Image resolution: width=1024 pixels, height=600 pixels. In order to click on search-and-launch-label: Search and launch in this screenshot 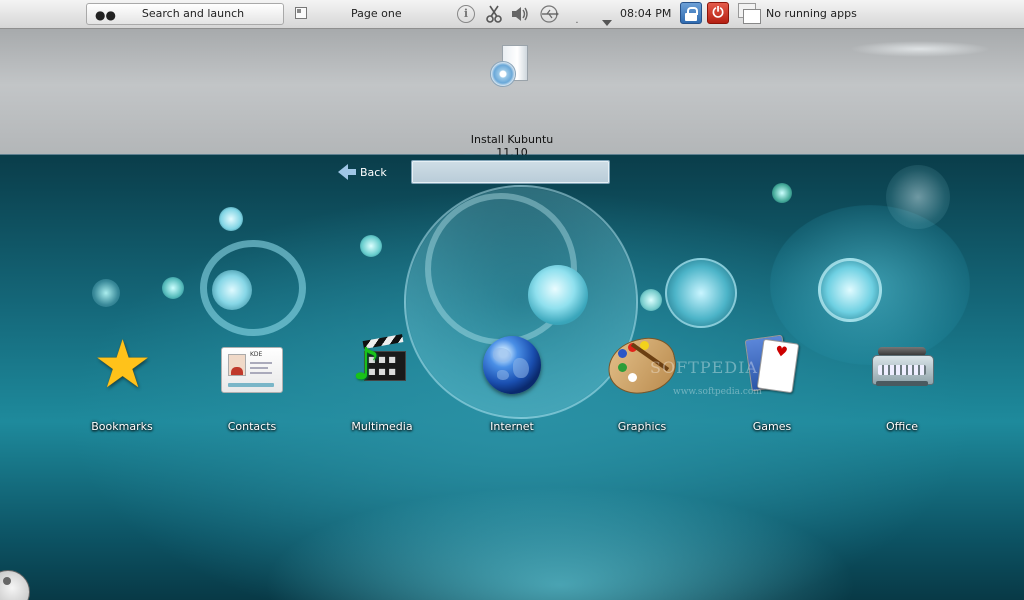, I will do `click(193, 13)`.